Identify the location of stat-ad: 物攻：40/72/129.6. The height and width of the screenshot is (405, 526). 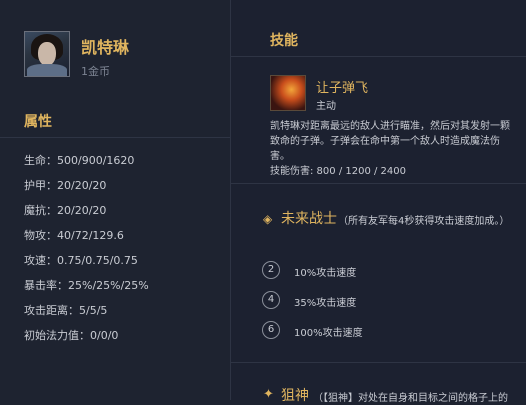
(74, 235).